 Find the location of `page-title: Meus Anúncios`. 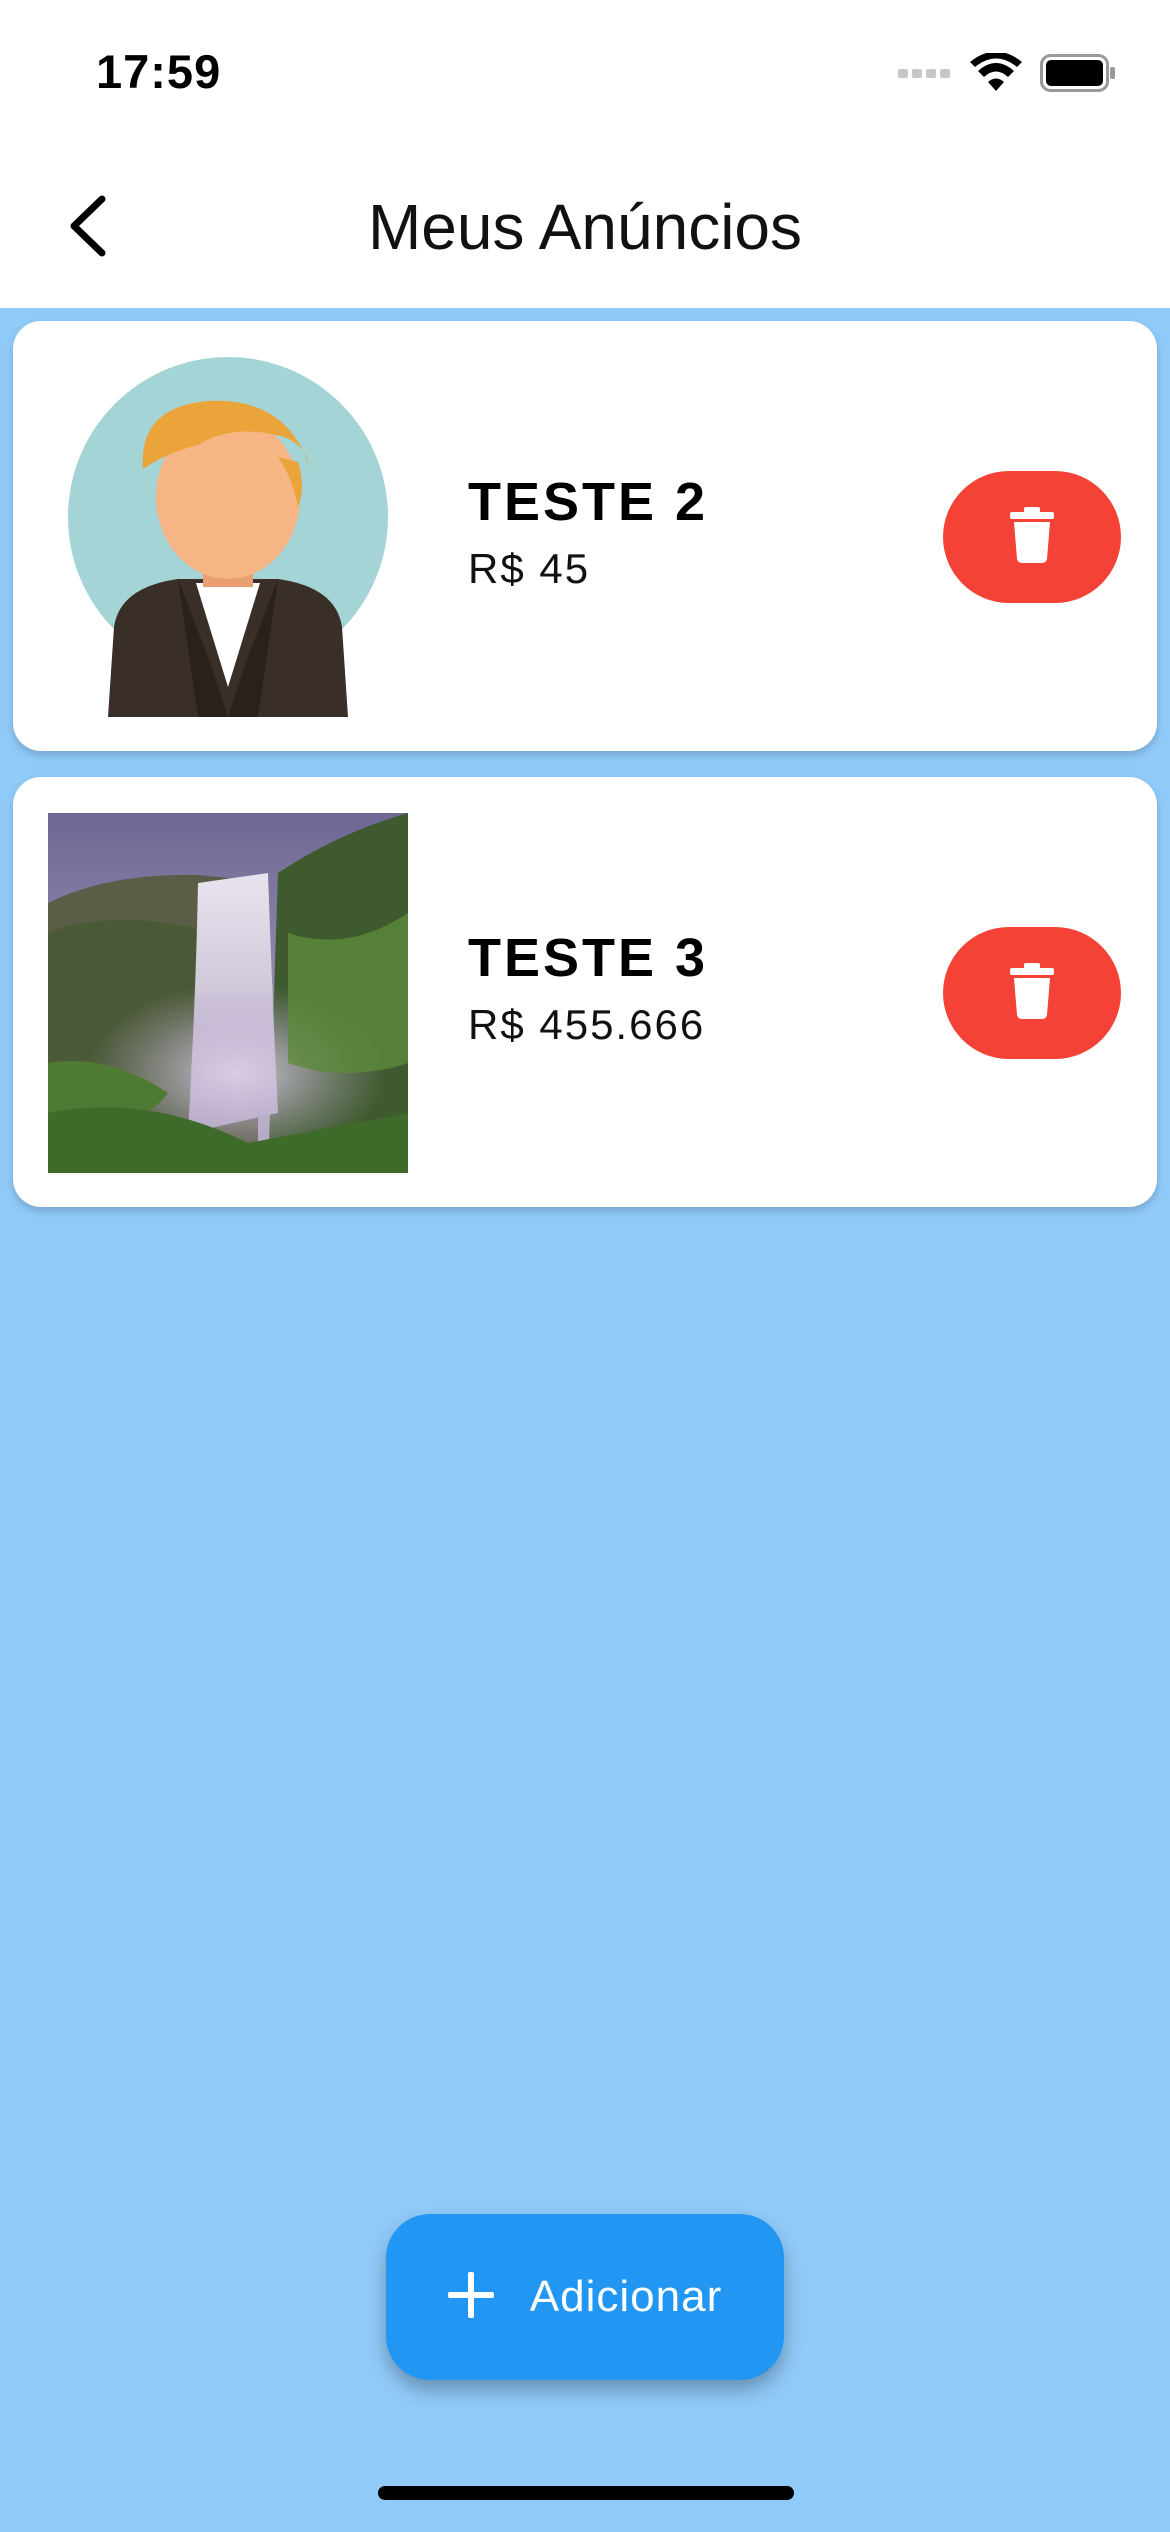

page-title: Meus Anúncios is located at coordinates (585, 227).